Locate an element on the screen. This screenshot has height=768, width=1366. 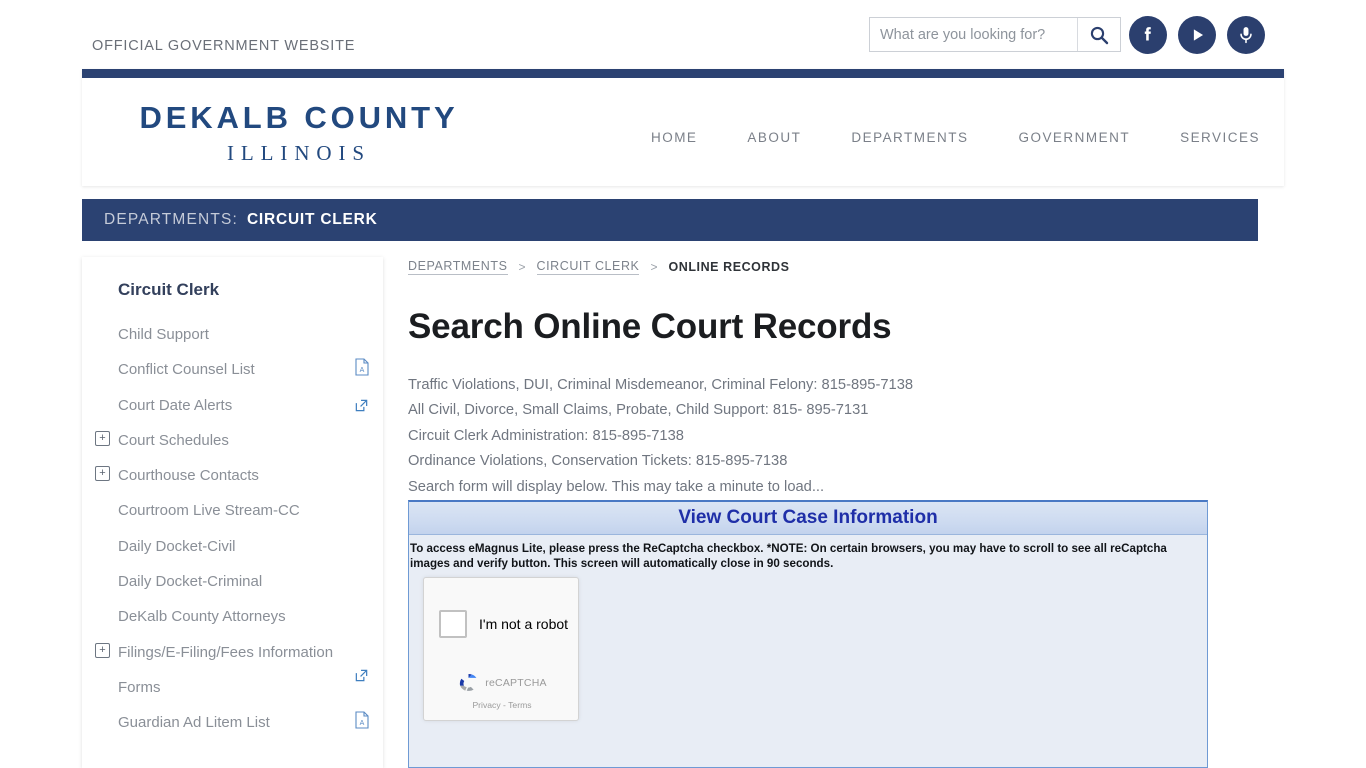
youtube-link is located at coordinates (1197, 35).